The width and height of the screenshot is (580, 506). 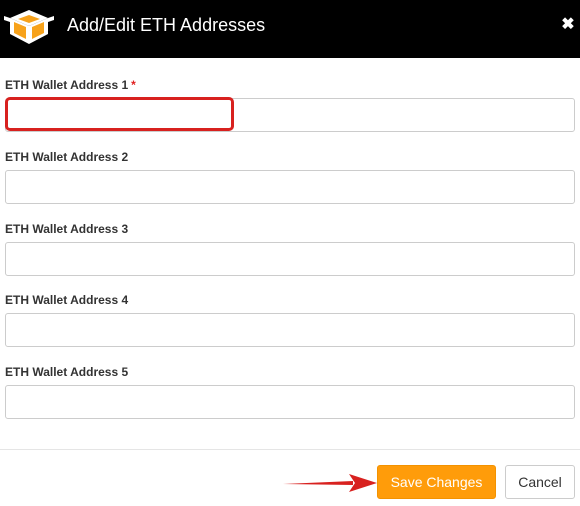 I want to click on annotation-arrow-icon, so click(x=330, y=483).